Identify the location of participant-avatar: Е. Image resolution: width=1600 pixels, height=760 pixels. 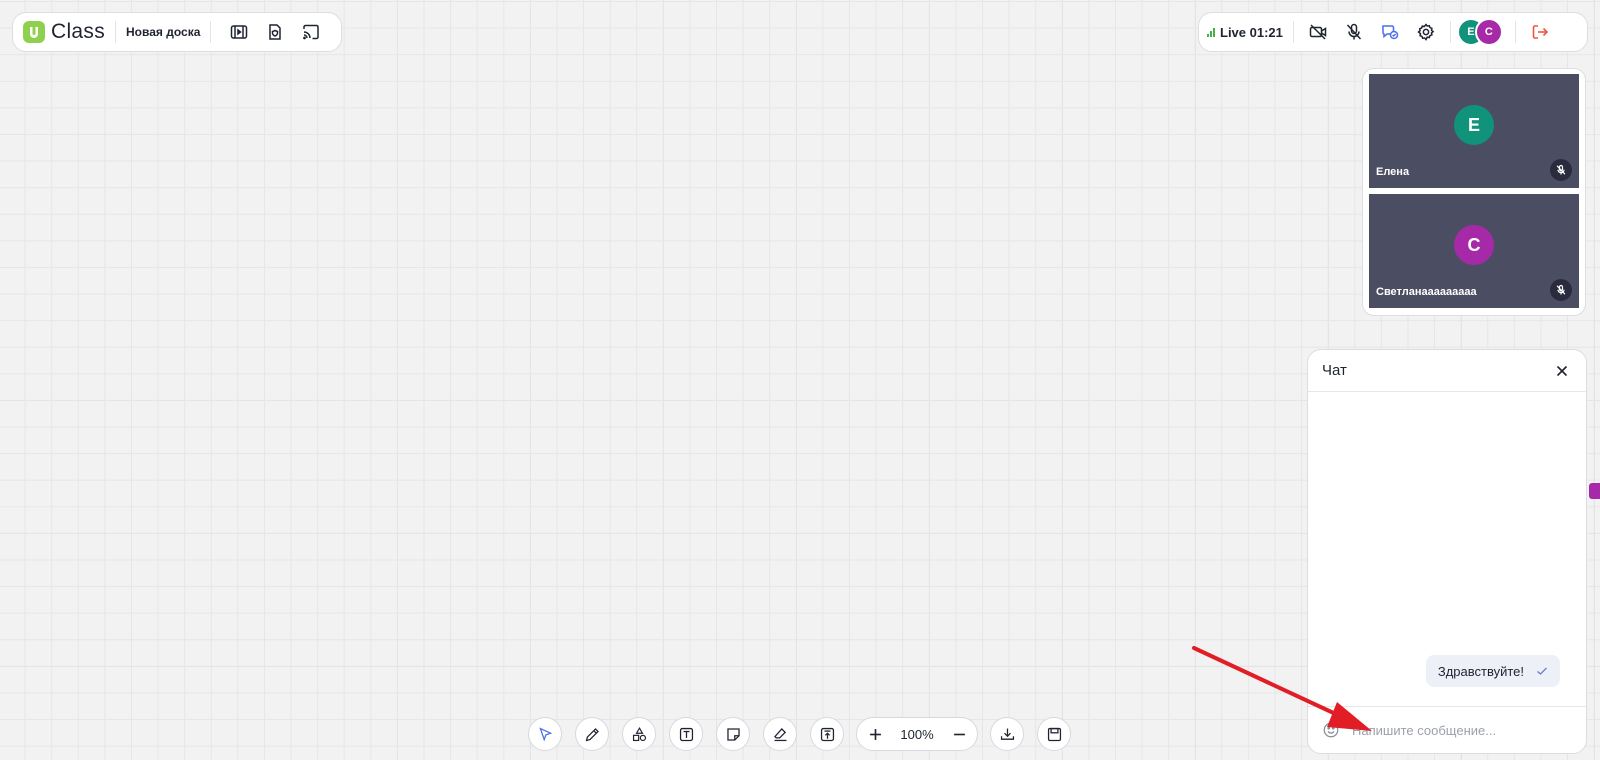
(1474, 125).